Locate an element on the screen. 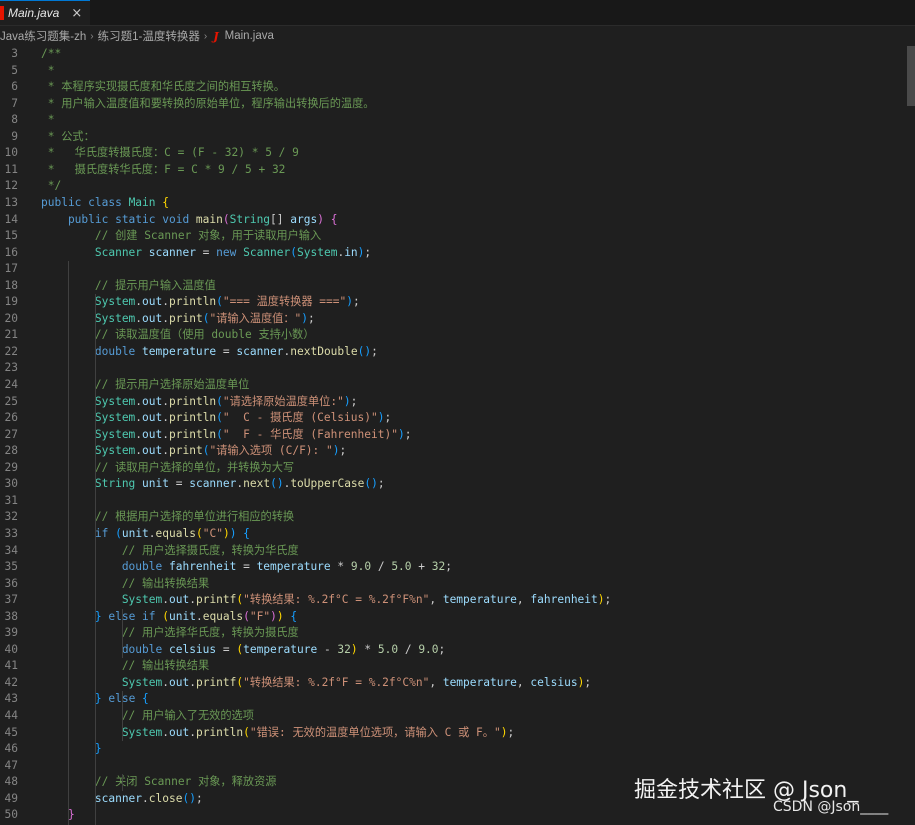 The height and width of the screenshot is (825, 915). code-text: // 用户选择摄氏度，转换为华氏度 is located at coordinates (170, 551).